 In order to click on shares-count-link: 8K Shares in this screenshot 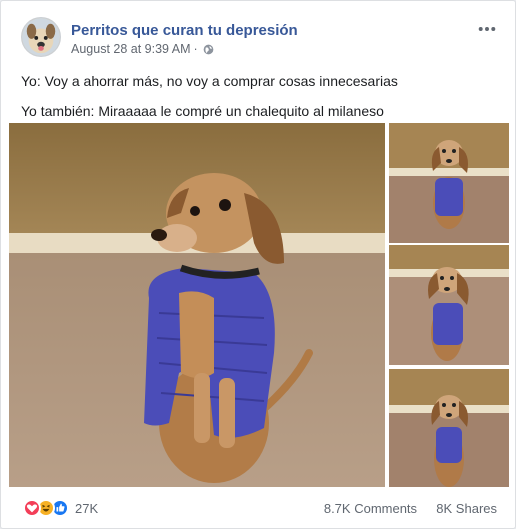, I will do `click(466, 508)`.